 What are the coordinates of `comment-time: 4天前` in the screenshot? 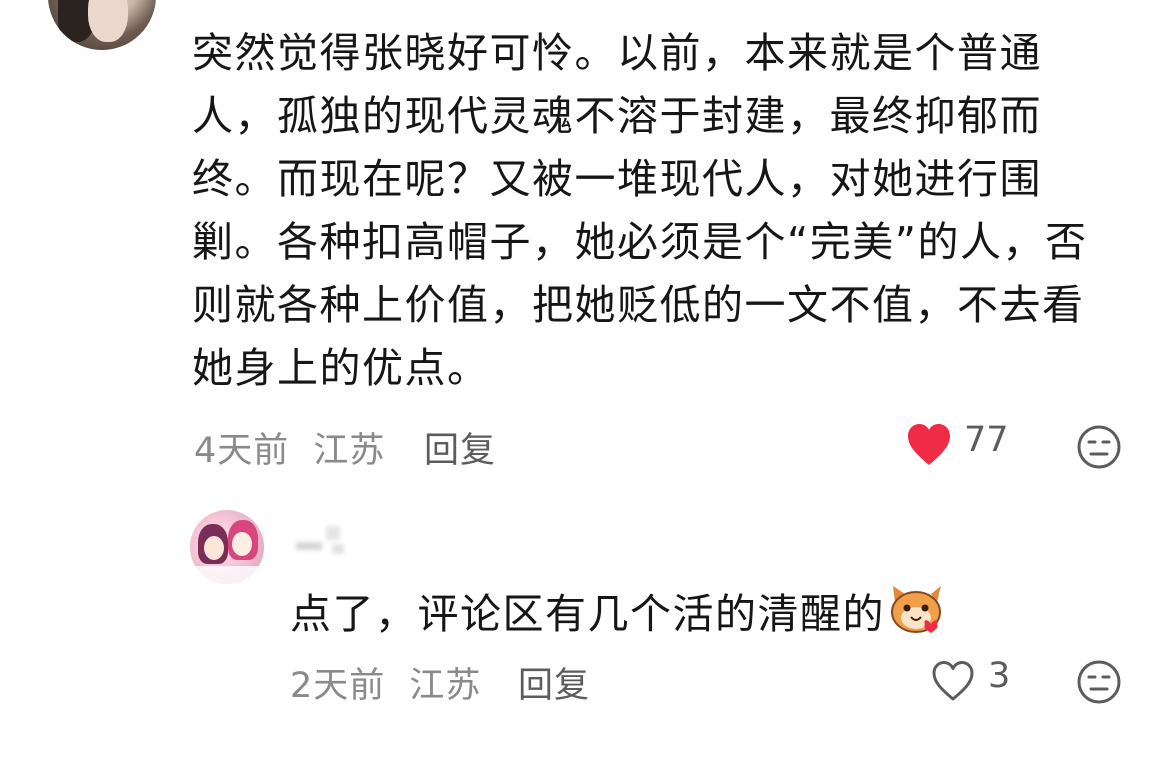 It's located at (242, 451).